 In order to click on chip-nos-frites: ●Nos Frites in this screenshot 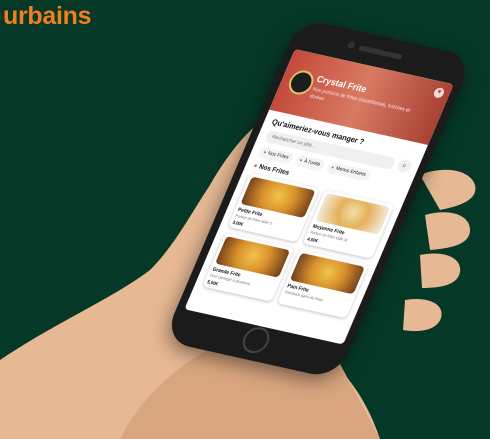, I will do `click(276, 155)`.